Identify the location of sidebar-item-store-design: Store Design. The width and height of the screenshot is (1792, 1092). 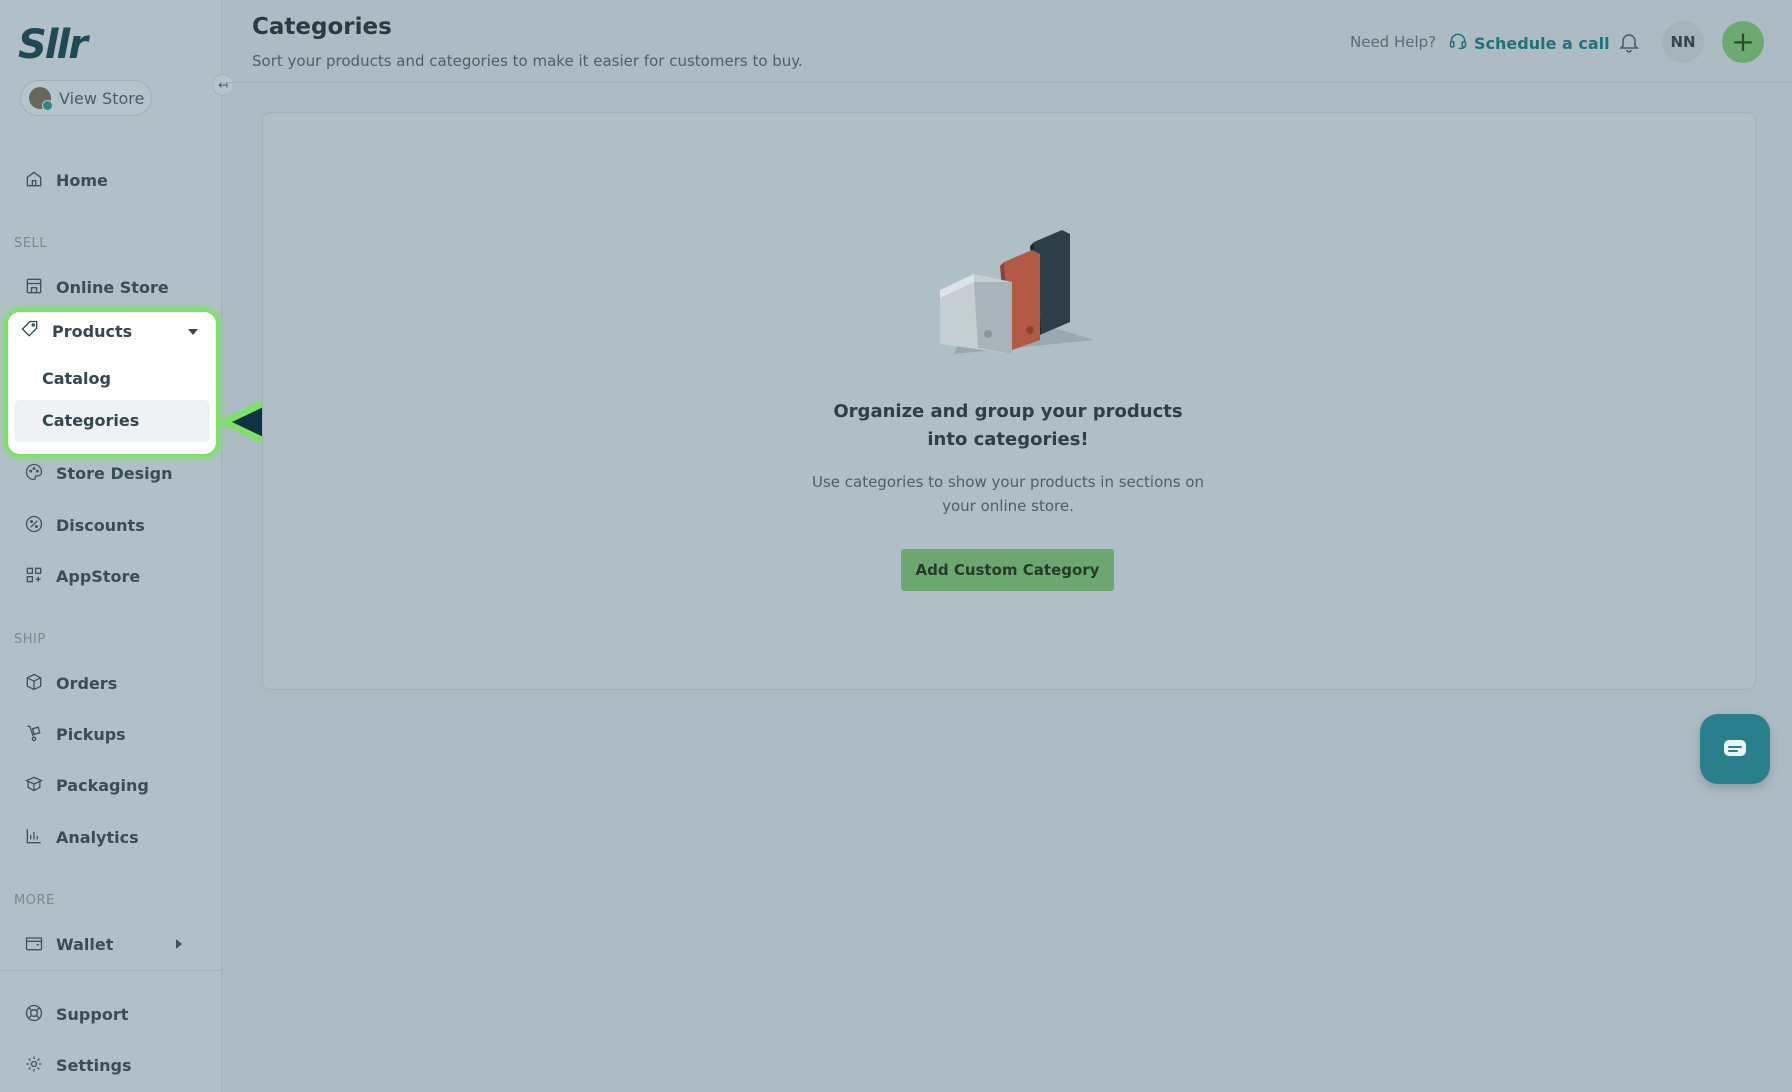
(98, 473).